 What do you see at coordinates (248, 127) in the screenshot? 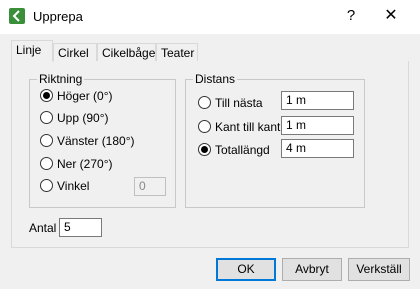
I see `radio-label: Kant till kant` at bounding box center [248, 127].